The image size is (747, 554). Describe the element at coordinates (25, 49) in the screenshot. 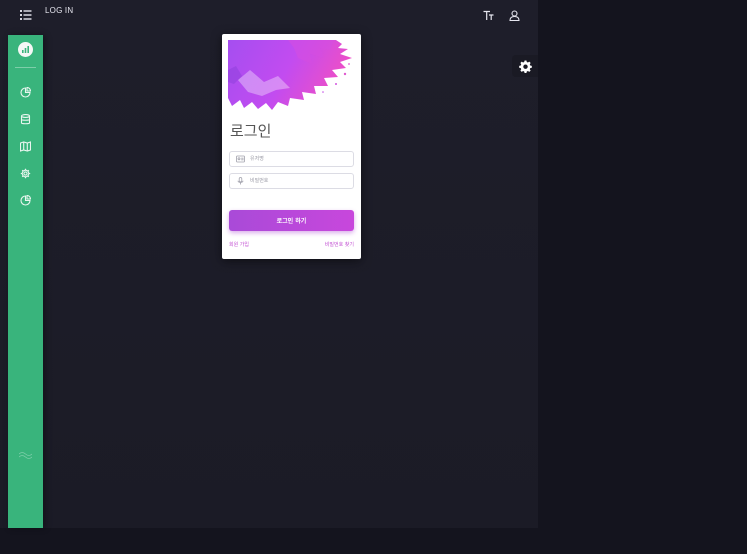

I see `chart-logo-icon` at that location.